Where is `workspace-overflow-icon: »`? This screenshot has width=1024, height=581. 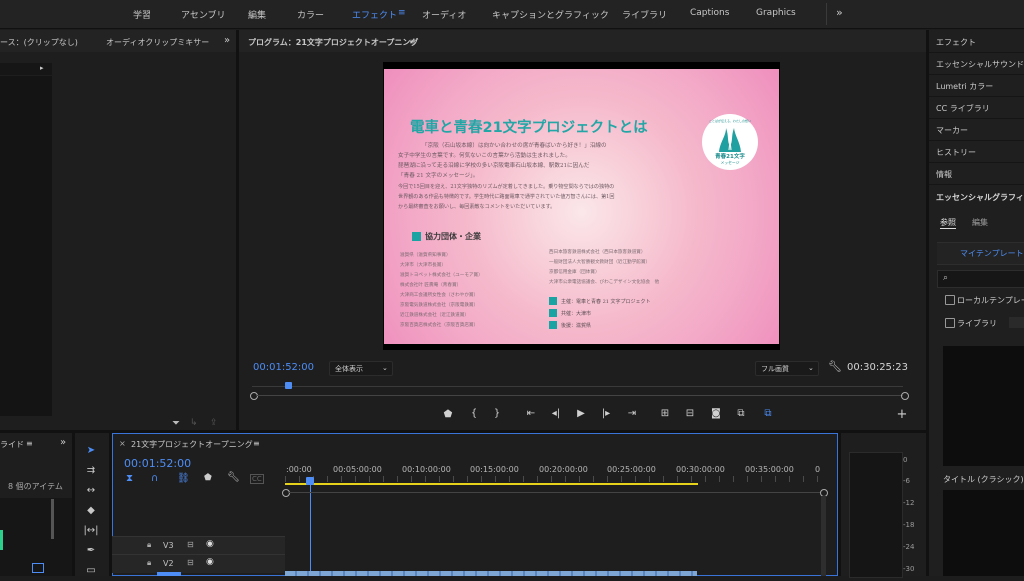 workspace-overflow-icon: » is located at coordinates (839, 12).